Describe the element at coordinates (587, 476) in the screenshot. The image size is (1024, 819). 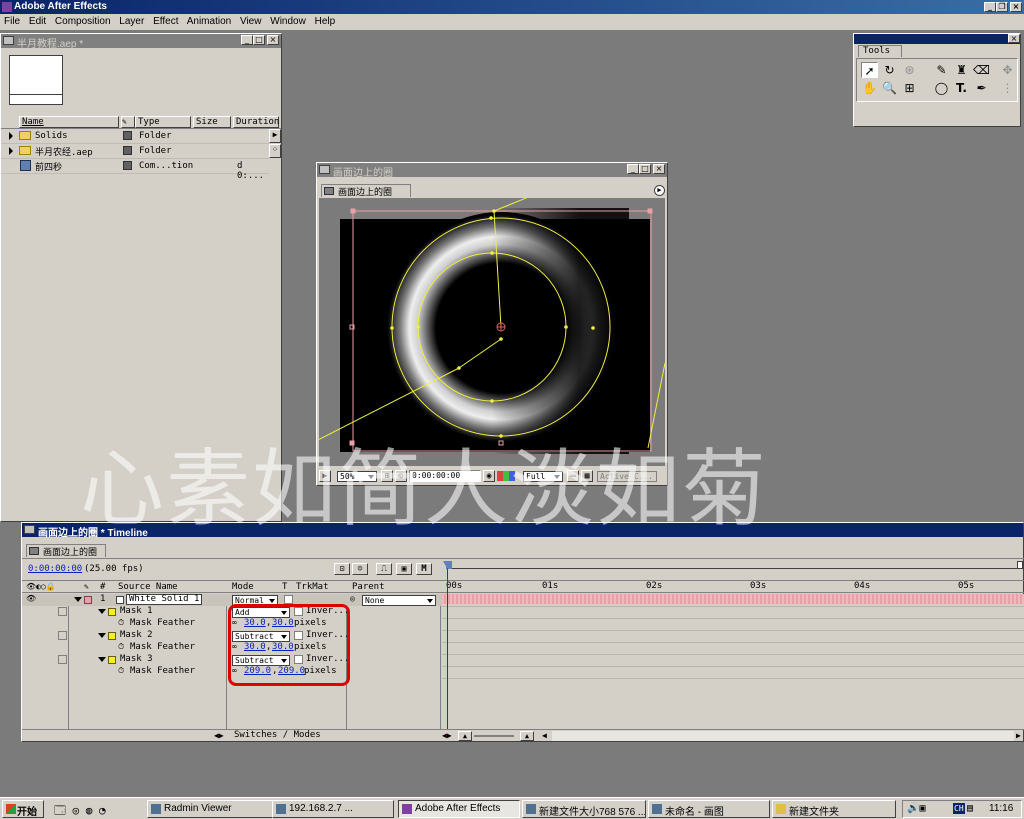
I see `transparency-grid-icon: ▦` at that location.